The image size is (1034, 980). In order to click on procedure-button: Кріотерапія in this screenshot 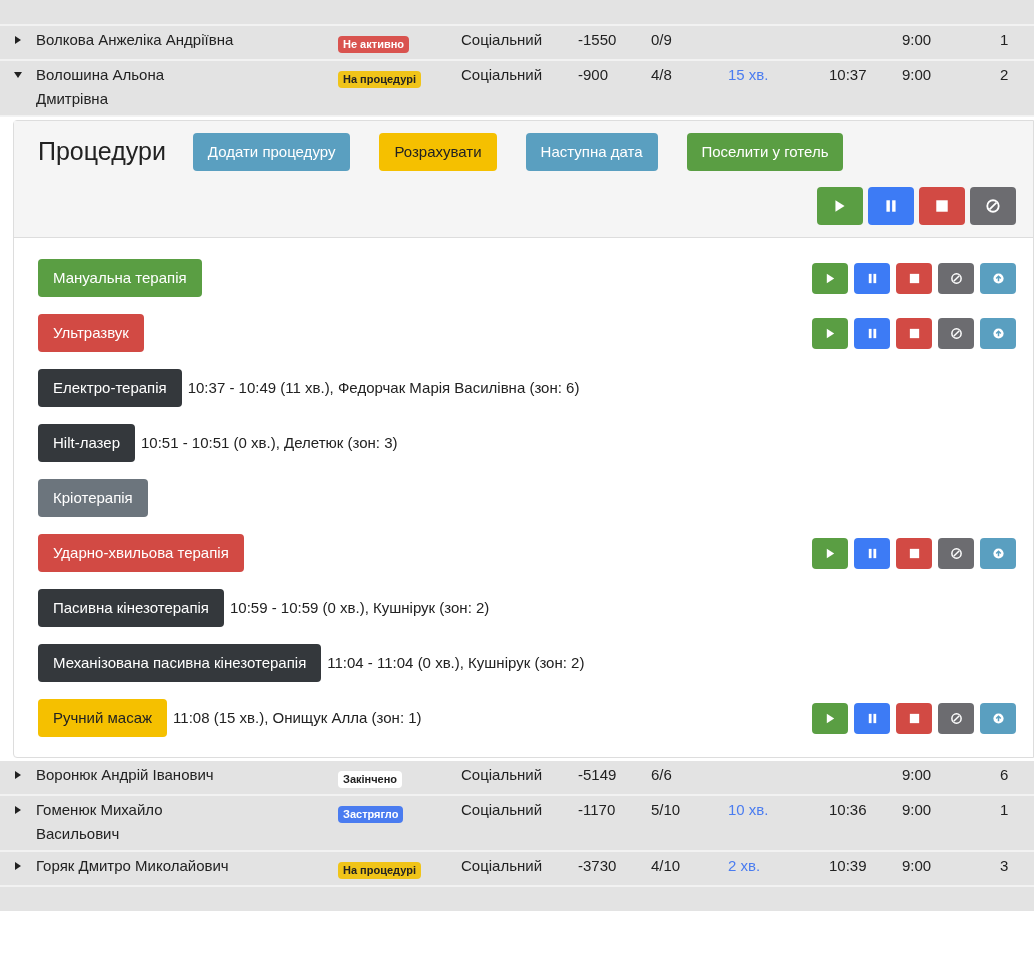, I will do `click(93, 498)`.